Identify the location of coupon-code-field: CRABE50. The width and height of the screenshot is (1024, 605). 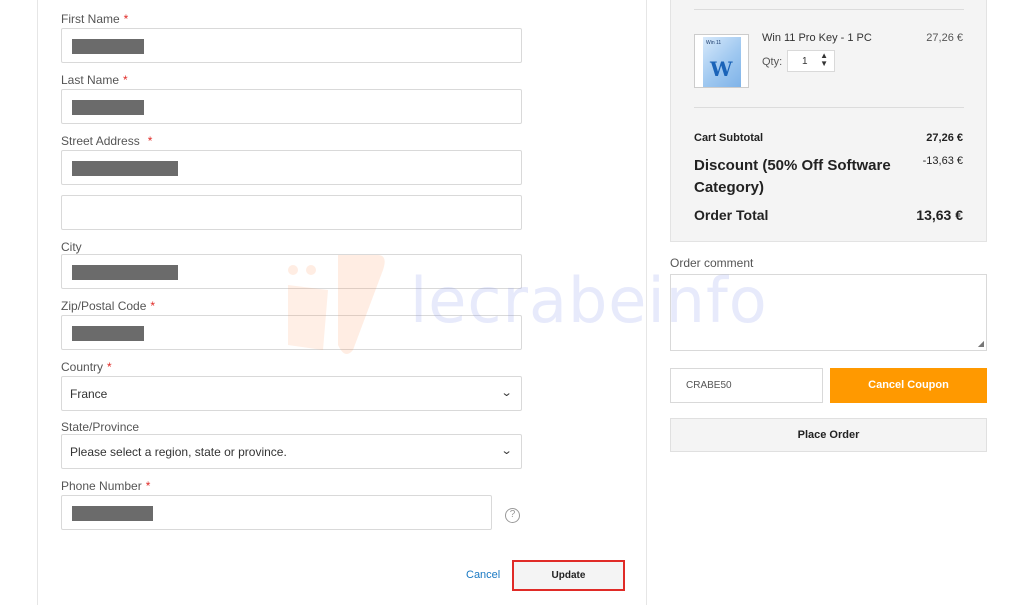
(746, 385).